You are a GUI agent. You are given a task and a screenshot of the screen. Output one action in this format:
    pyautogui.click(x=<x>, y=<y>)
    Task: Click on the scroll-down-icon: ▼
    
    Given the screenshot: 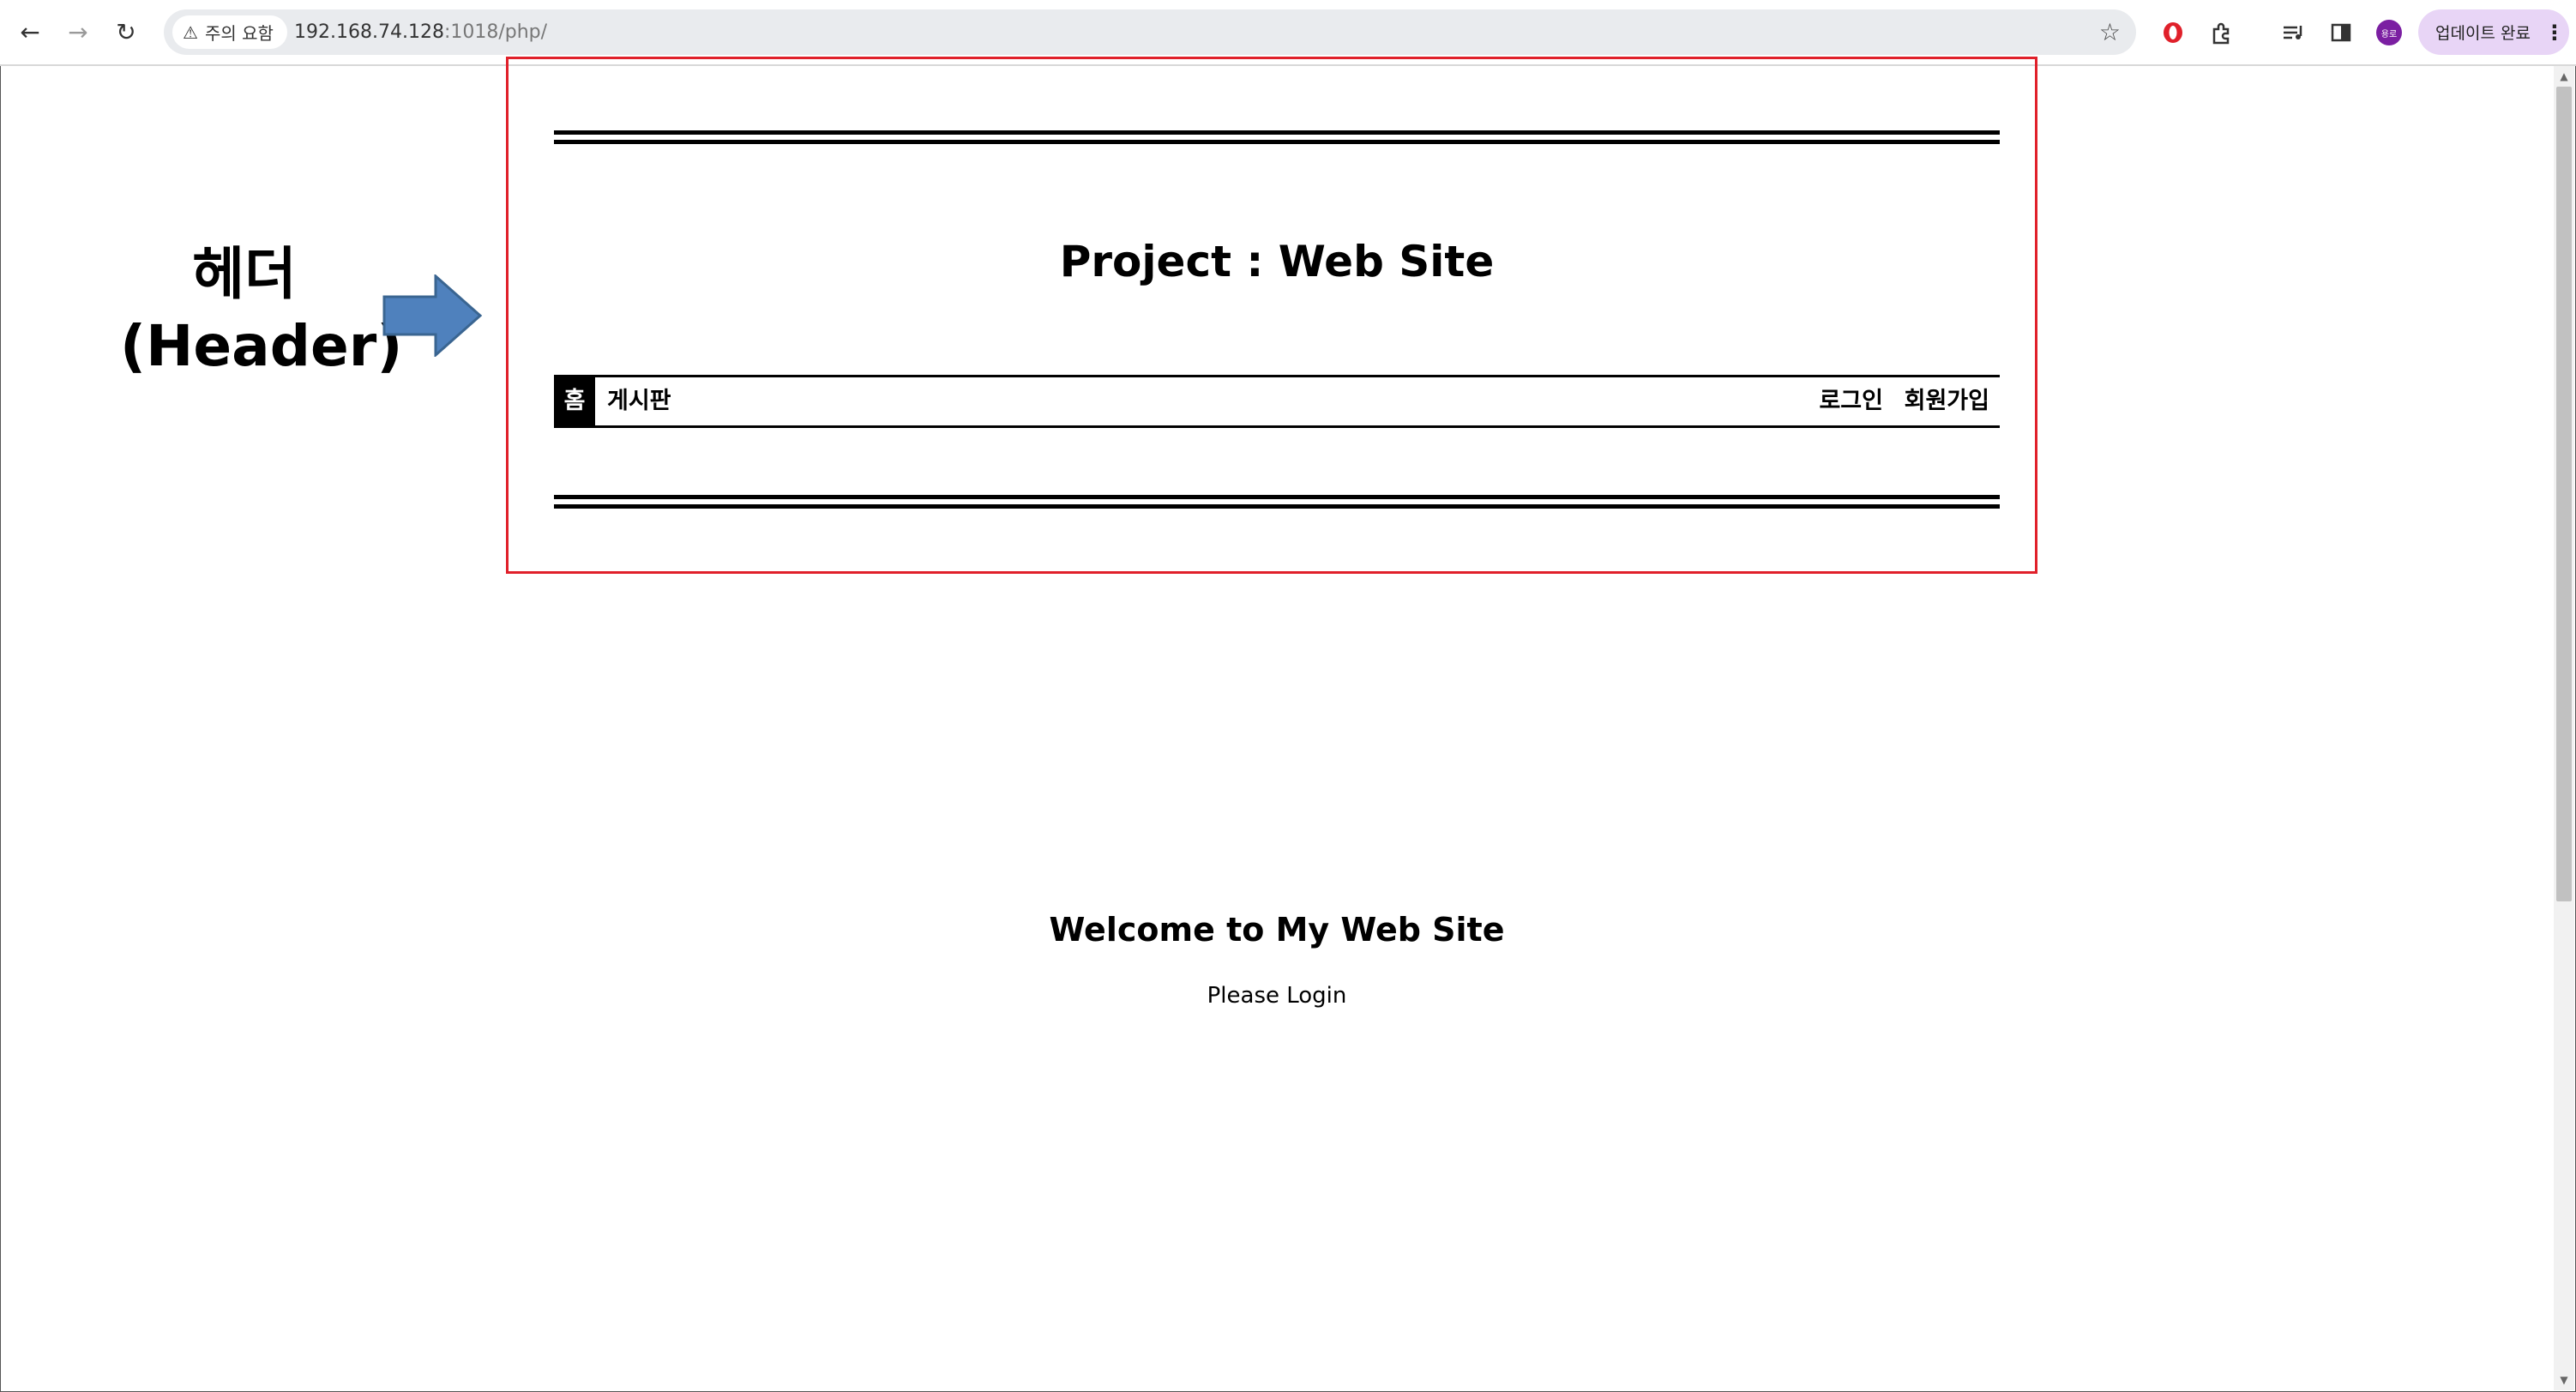 What is the action you would take?
    pyautogui.click(x=2564, y=1380)
    